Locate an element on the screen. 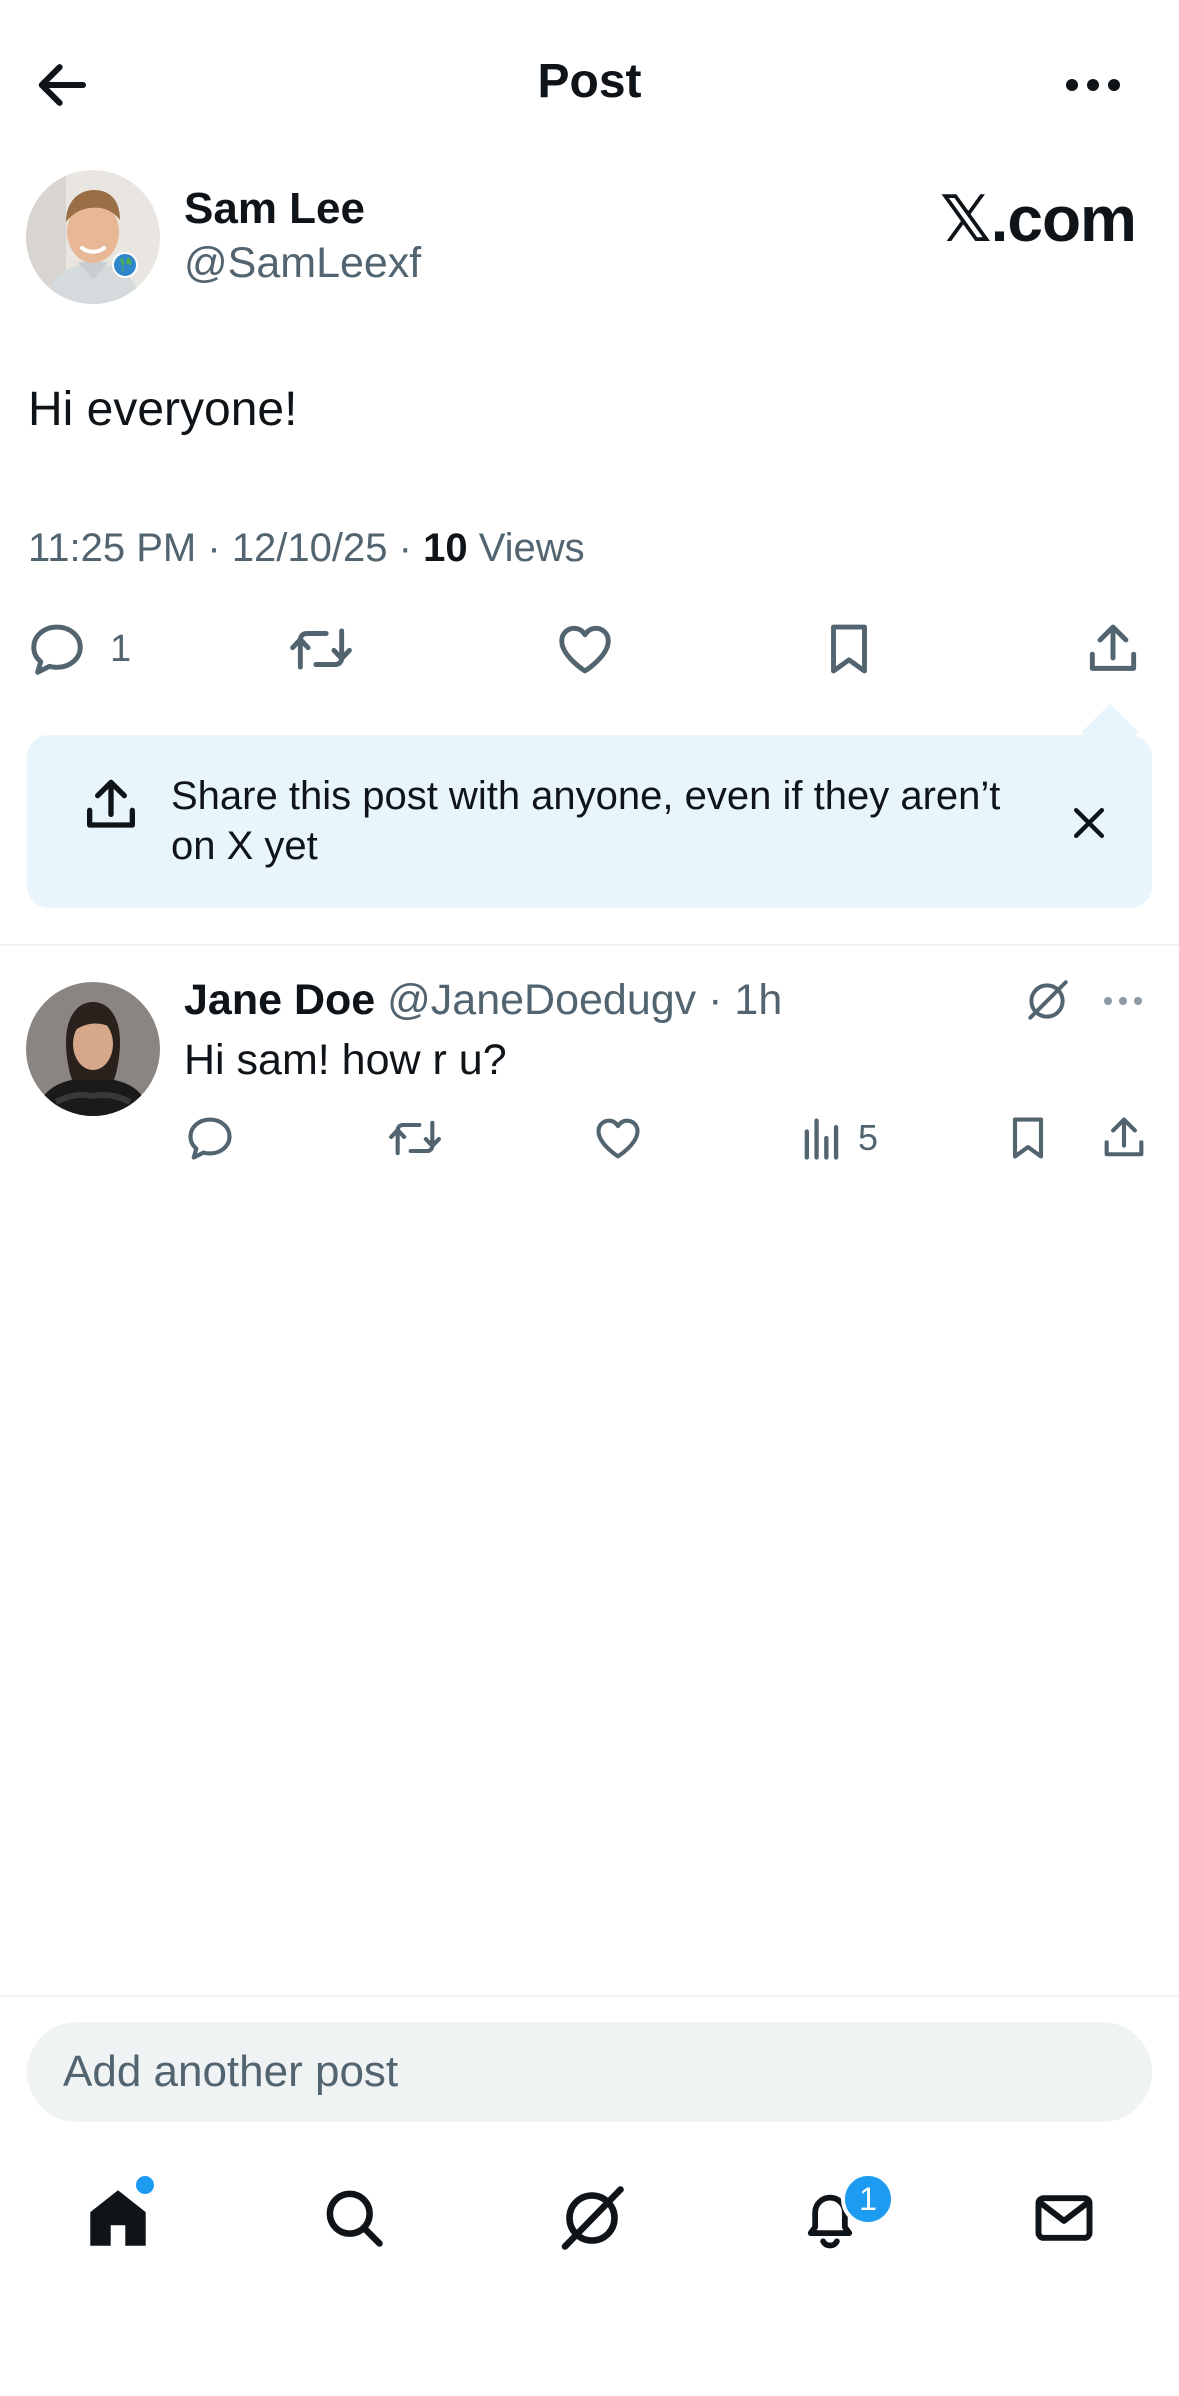 This screenshot has width=1179, height=2396. close-icon is located at coordinates (1089, 823).